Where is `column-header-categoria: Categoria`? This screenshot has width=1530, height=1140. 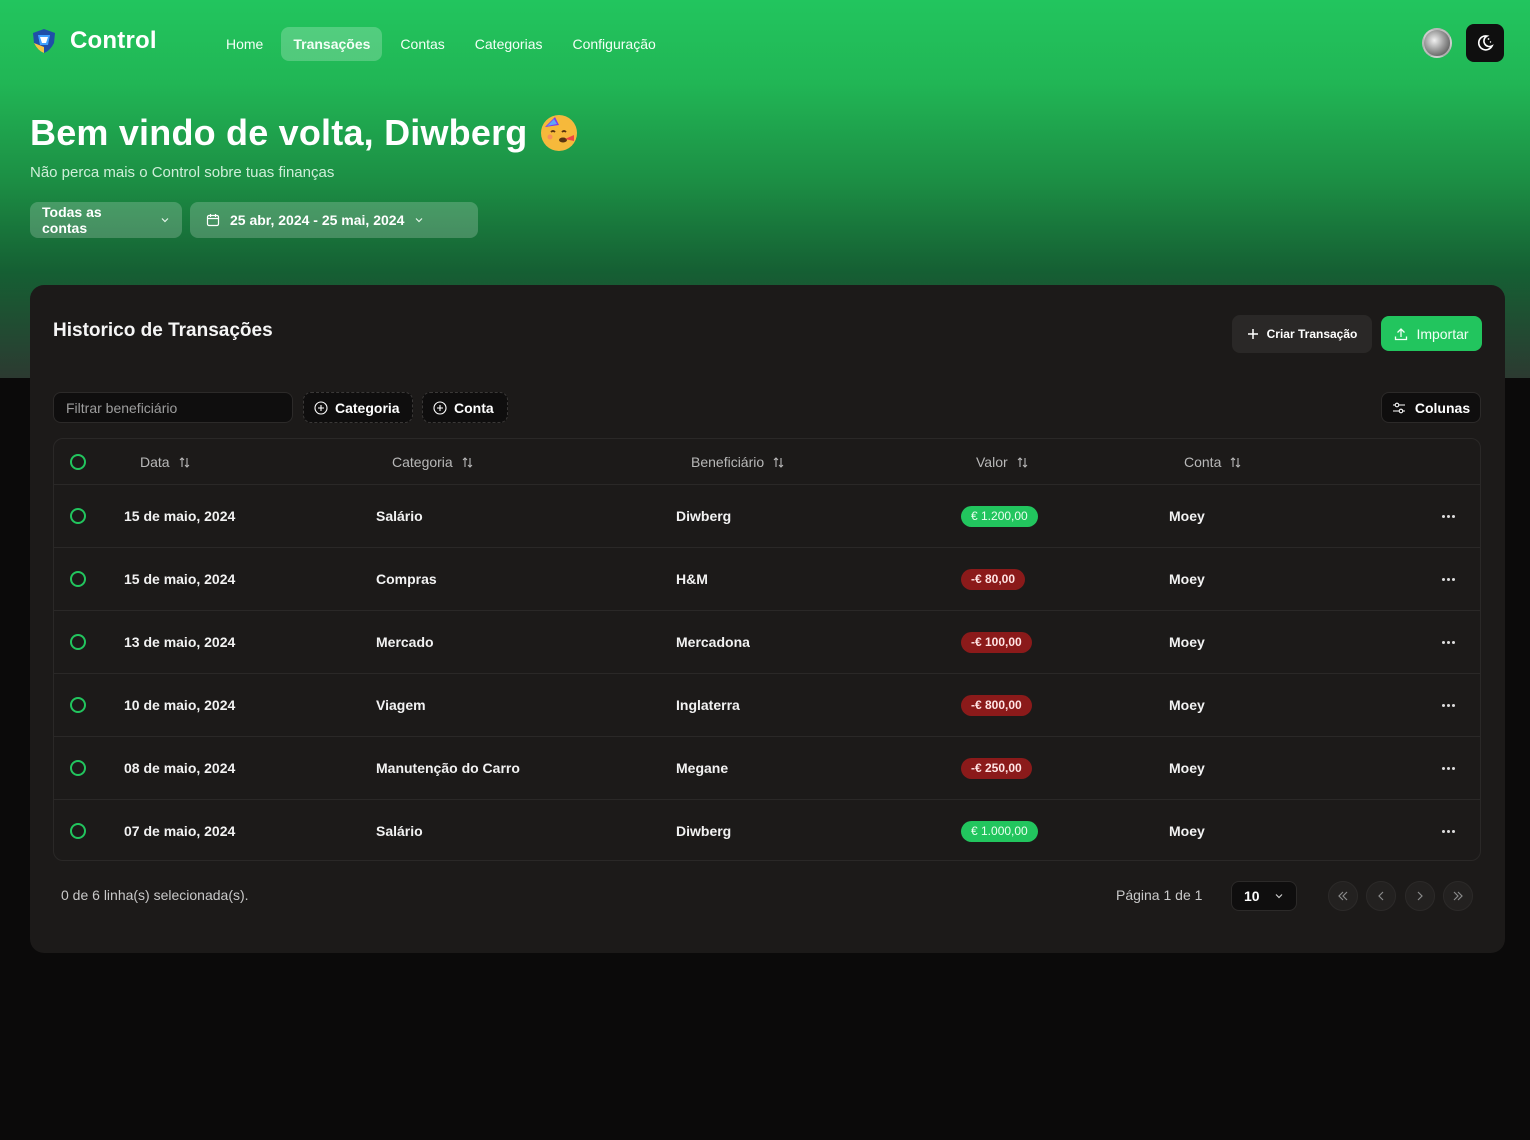 column-header-categoria: Categoria is located at coordinates (433, 462).